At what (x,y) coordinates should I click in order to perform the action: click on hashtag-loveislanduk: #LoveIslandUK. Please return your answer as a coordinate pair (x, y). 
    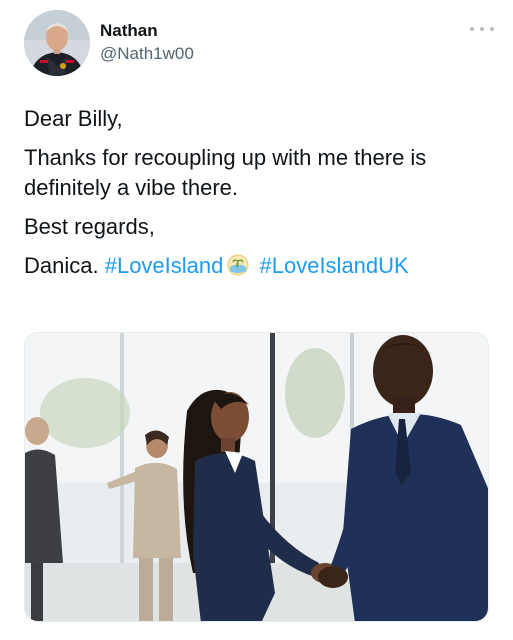
    Looking at the image, I should click on (334, 265).